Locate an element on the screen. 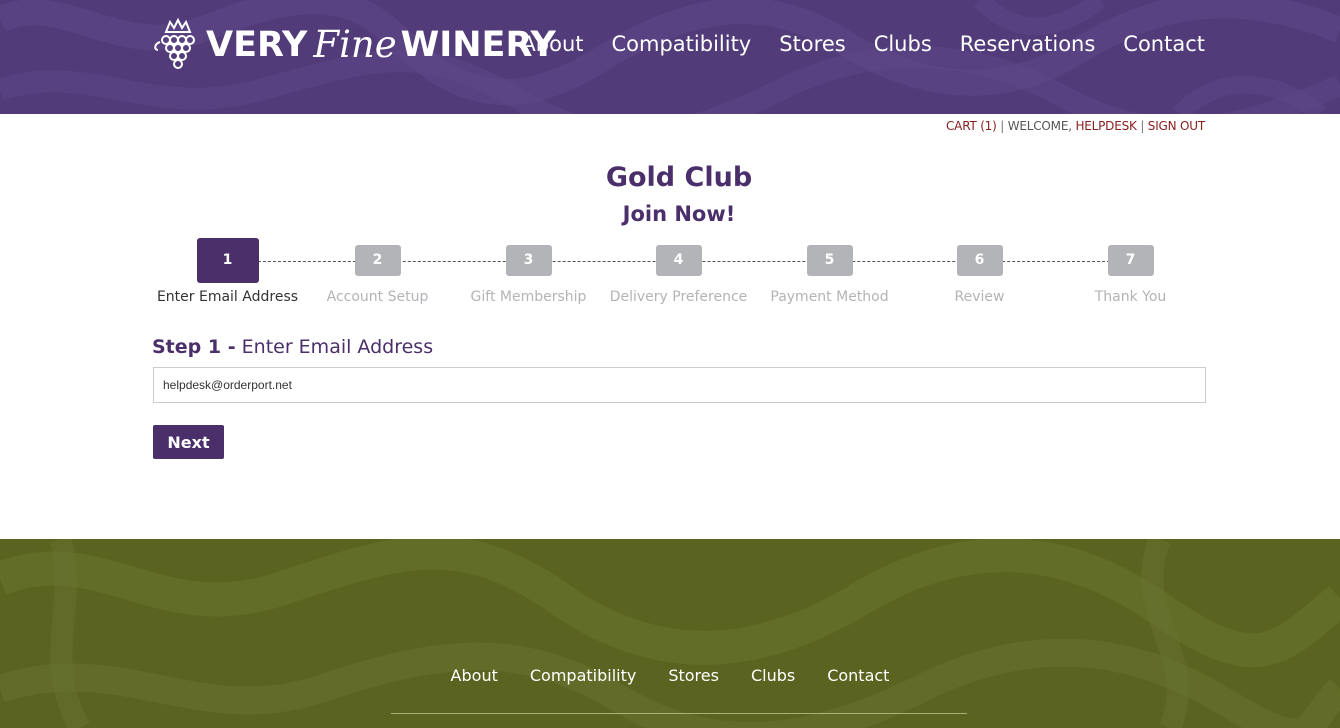 The height and width of the screenshot is (728, 1340). welcome-text: WELCOME, is located at coordinates (1039, 126).